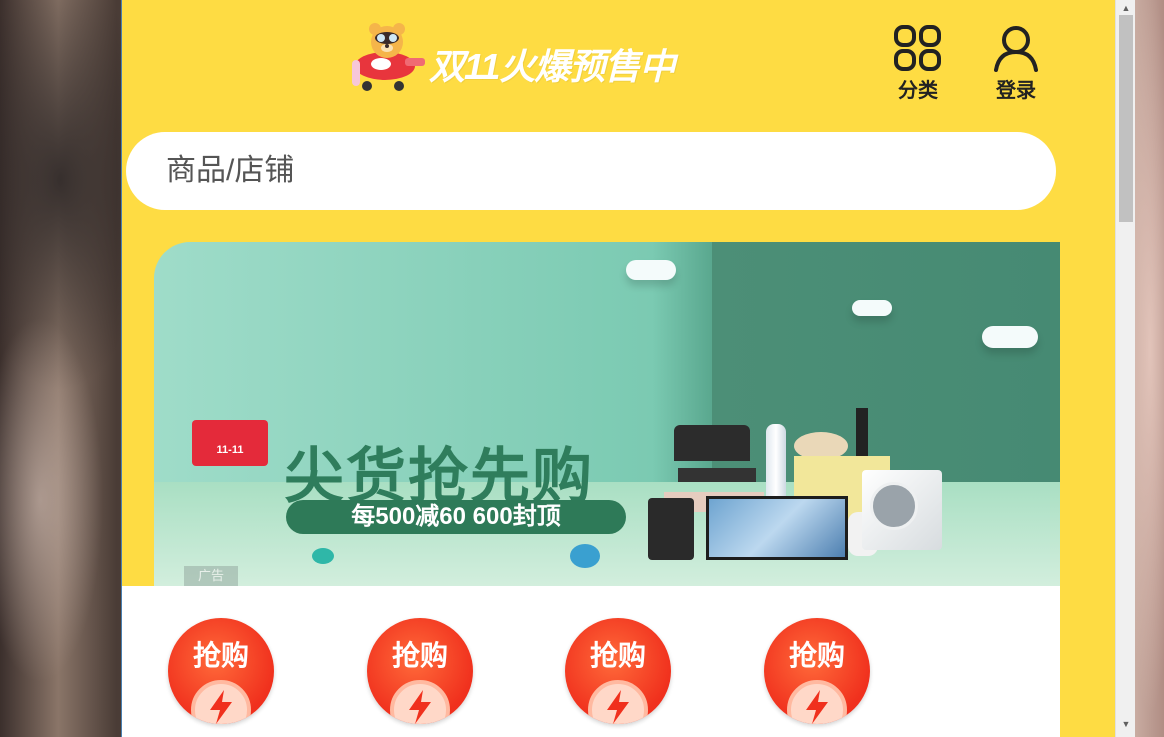 Image resolution: width=1164 pixels, height=737 pixels. What do you see at coordinates (671, 529) in the screenshot?
I see `water-purifier-icon` at bounding box center [671, 529].